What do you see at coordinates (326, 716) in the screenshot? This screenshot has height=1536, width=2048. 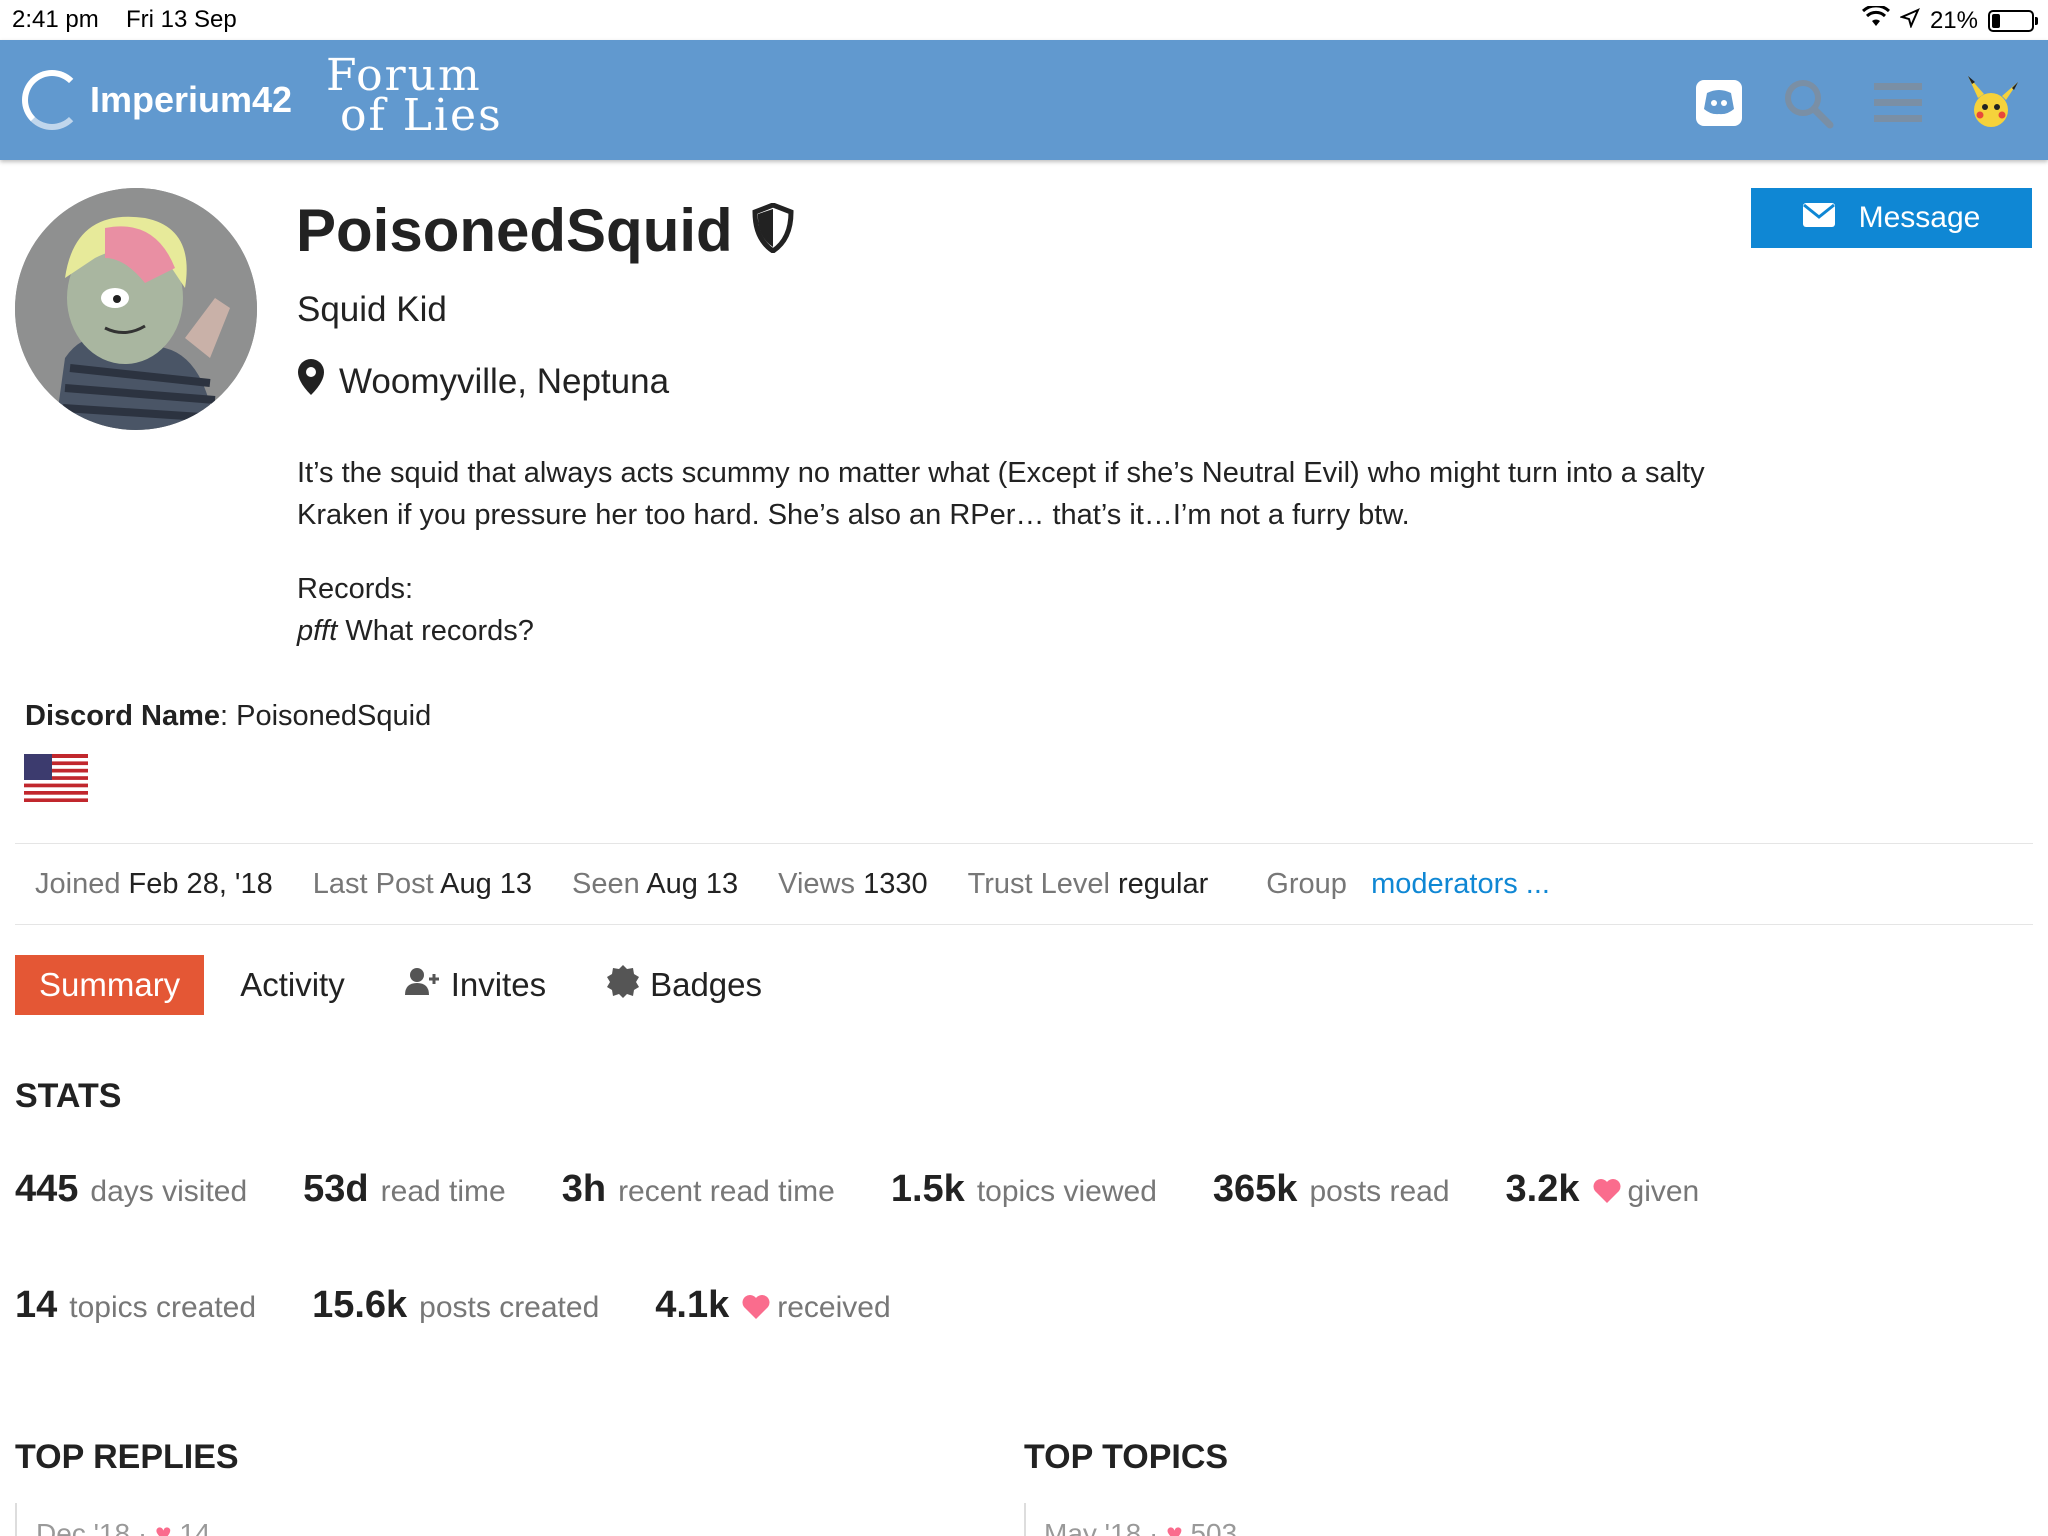 I see `discord-name-value: : PoisonedSquid` at bounding box center [326, 716].